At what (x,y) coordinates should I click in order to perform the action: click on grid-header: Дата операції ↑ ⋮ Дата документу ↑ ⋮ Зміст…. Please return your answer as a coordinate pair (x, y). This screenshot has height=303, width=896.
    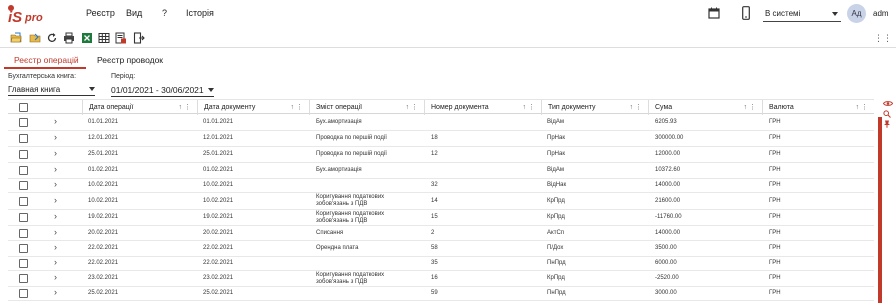
    Looking at the image, I should click on (441, 107).